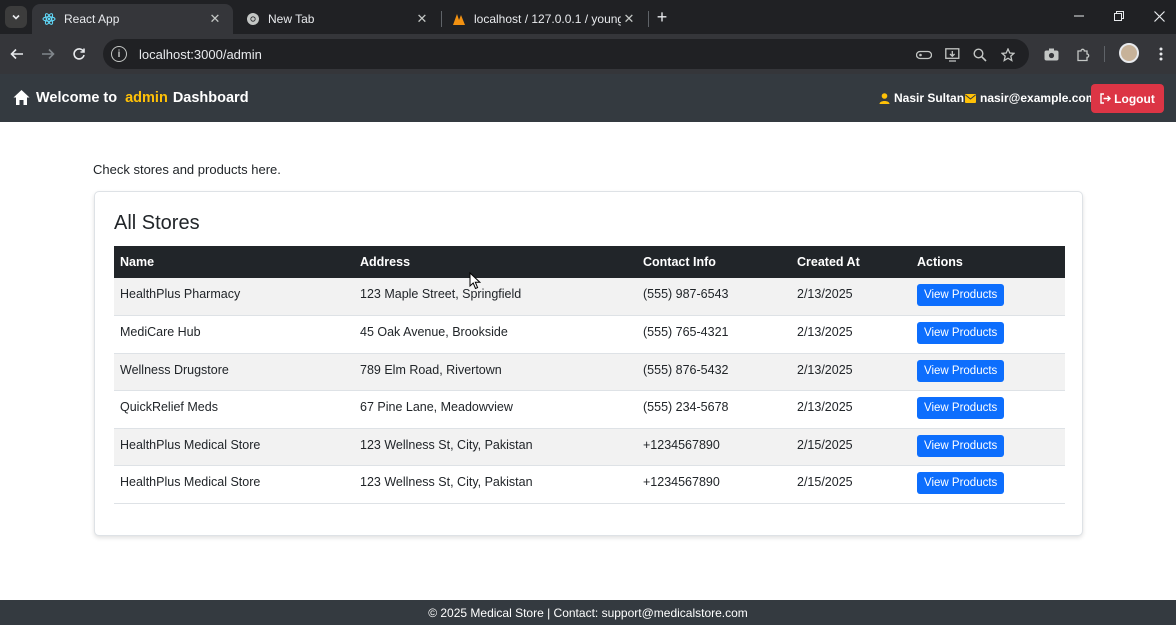  I want to click on react-icon, so click(49, 19).